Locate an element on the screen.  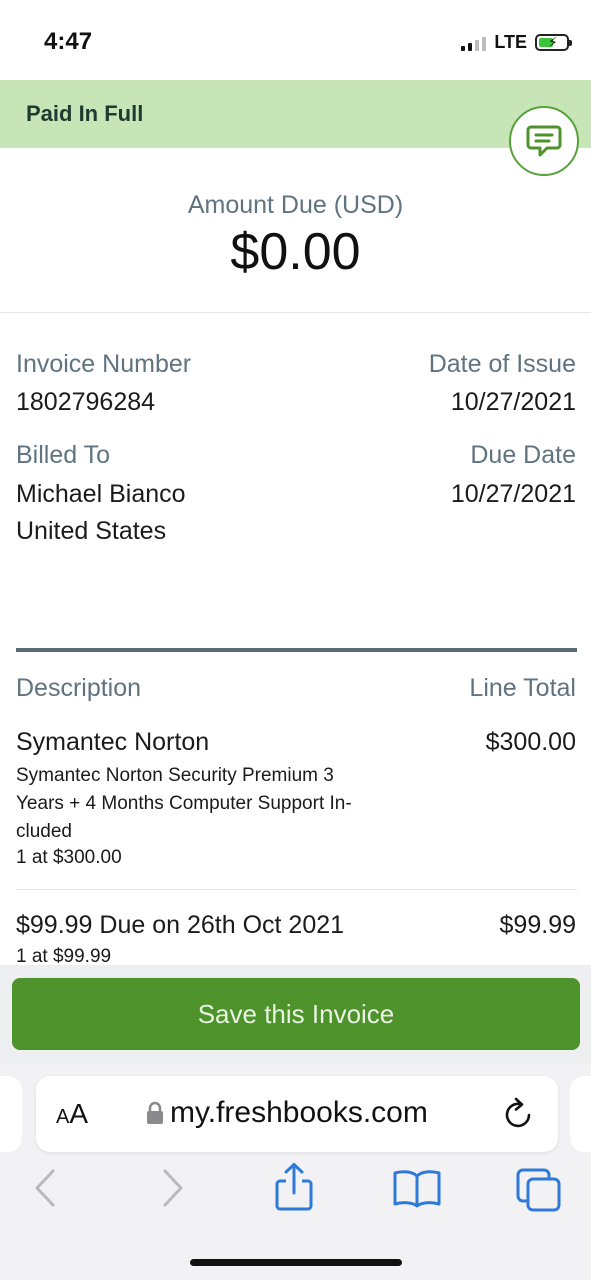
previous-tab-preview is located at coordinates (11, 1114).